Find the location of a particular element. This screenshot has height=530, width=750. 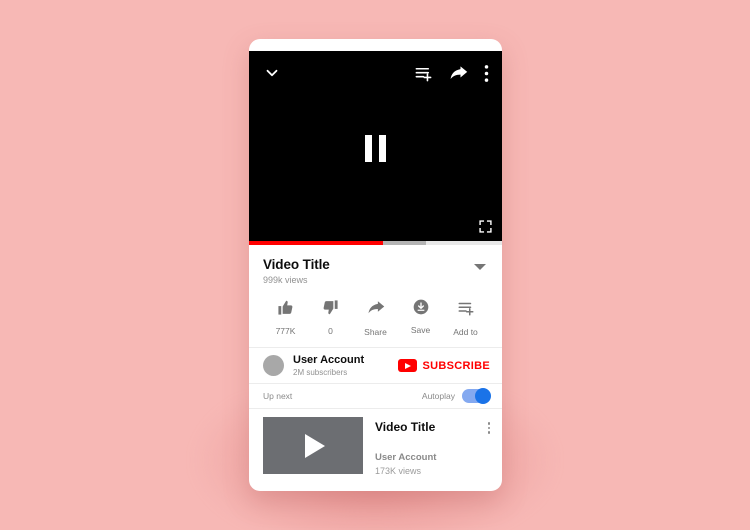

dislike-action: 0 is located at coordinates (330, 318).